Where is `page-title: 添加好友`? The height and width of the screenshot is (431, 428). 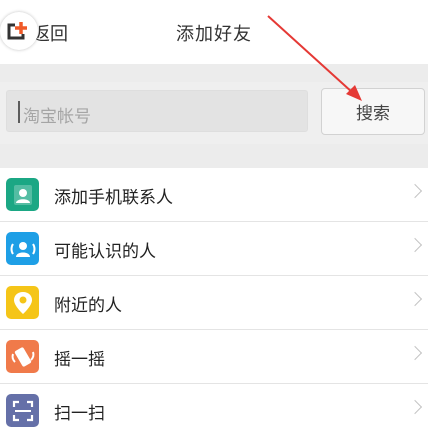 page-title: 添加好友 is located at coordinates (214, 34).